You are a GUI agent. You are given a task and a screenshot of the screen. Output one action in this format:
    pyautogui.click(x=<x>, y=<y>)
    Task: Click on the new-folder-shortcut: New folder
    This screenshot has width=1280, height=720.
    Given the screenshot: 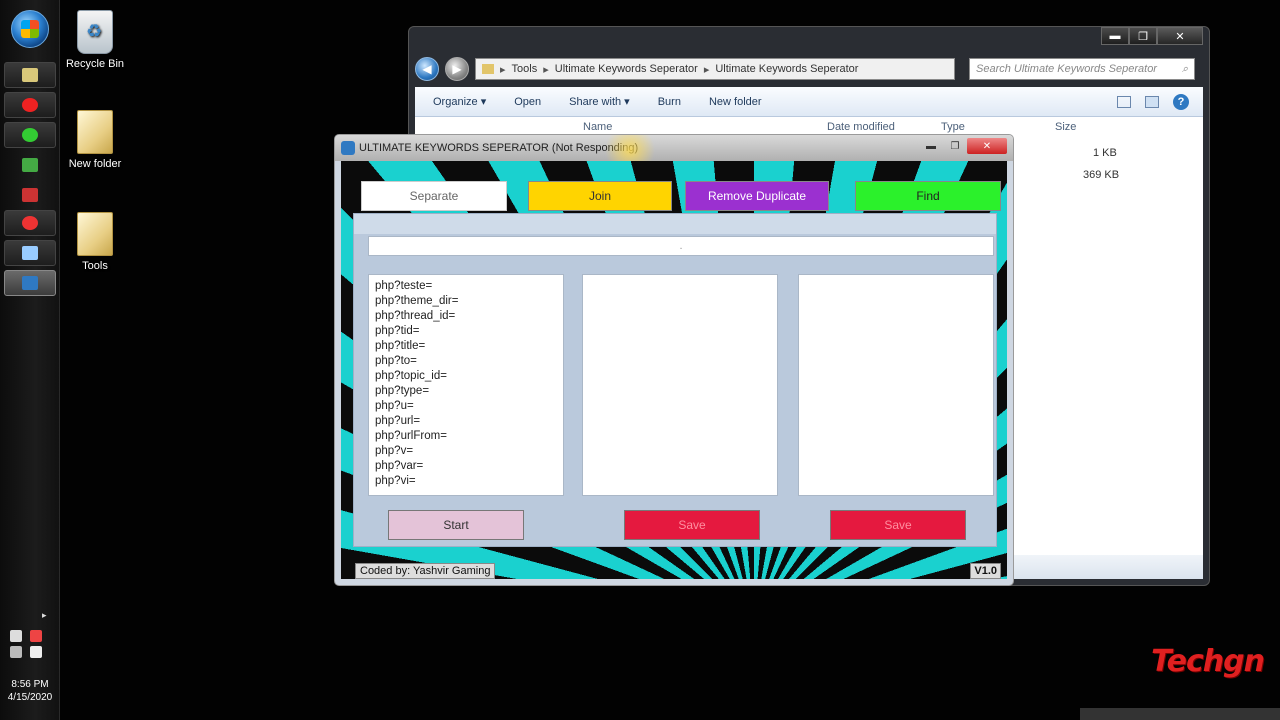 What is the action you would take?
    pyautogui.click(x=95, y=140)
    